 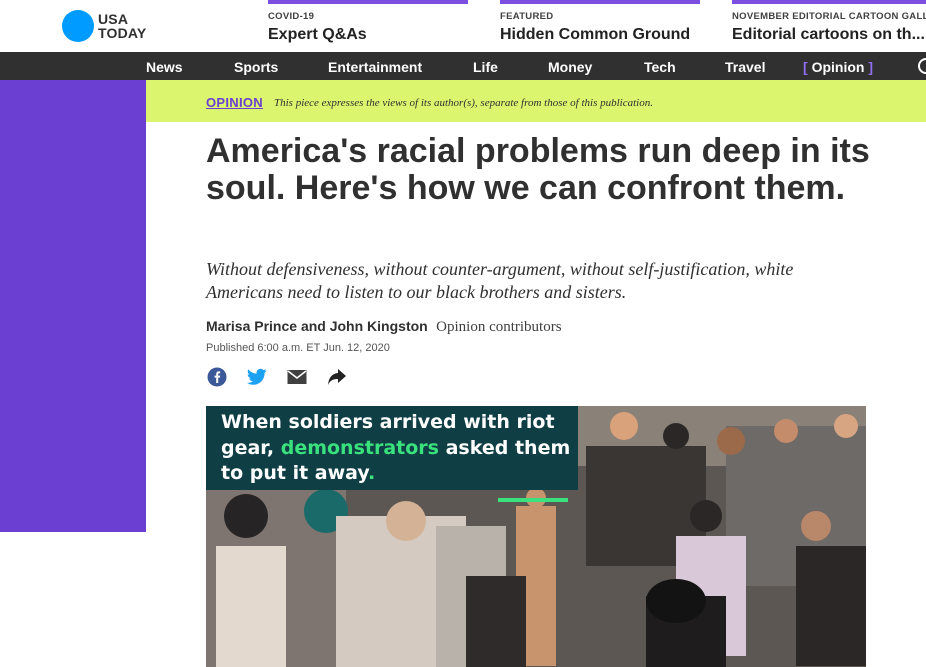 What do you see at coordinates (600, 35) in the screenshot?
I see `promo-title: Hidden Common Ground` at bounding box center [600, 35].